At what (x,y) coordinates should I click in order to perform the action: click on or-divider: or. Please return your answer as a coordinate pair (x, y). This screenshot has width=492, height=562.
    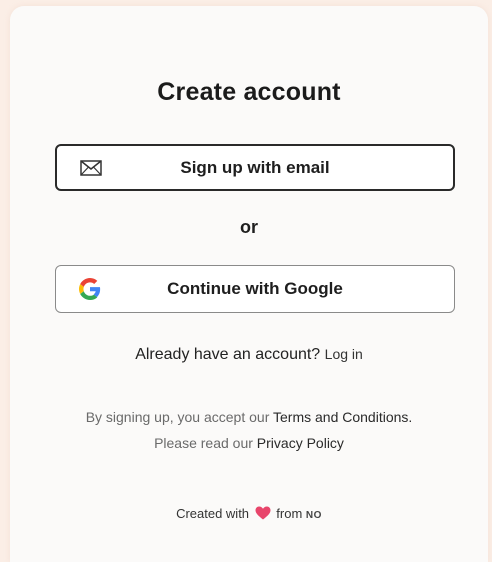
    Looking at the image, I should click on (249, 227).